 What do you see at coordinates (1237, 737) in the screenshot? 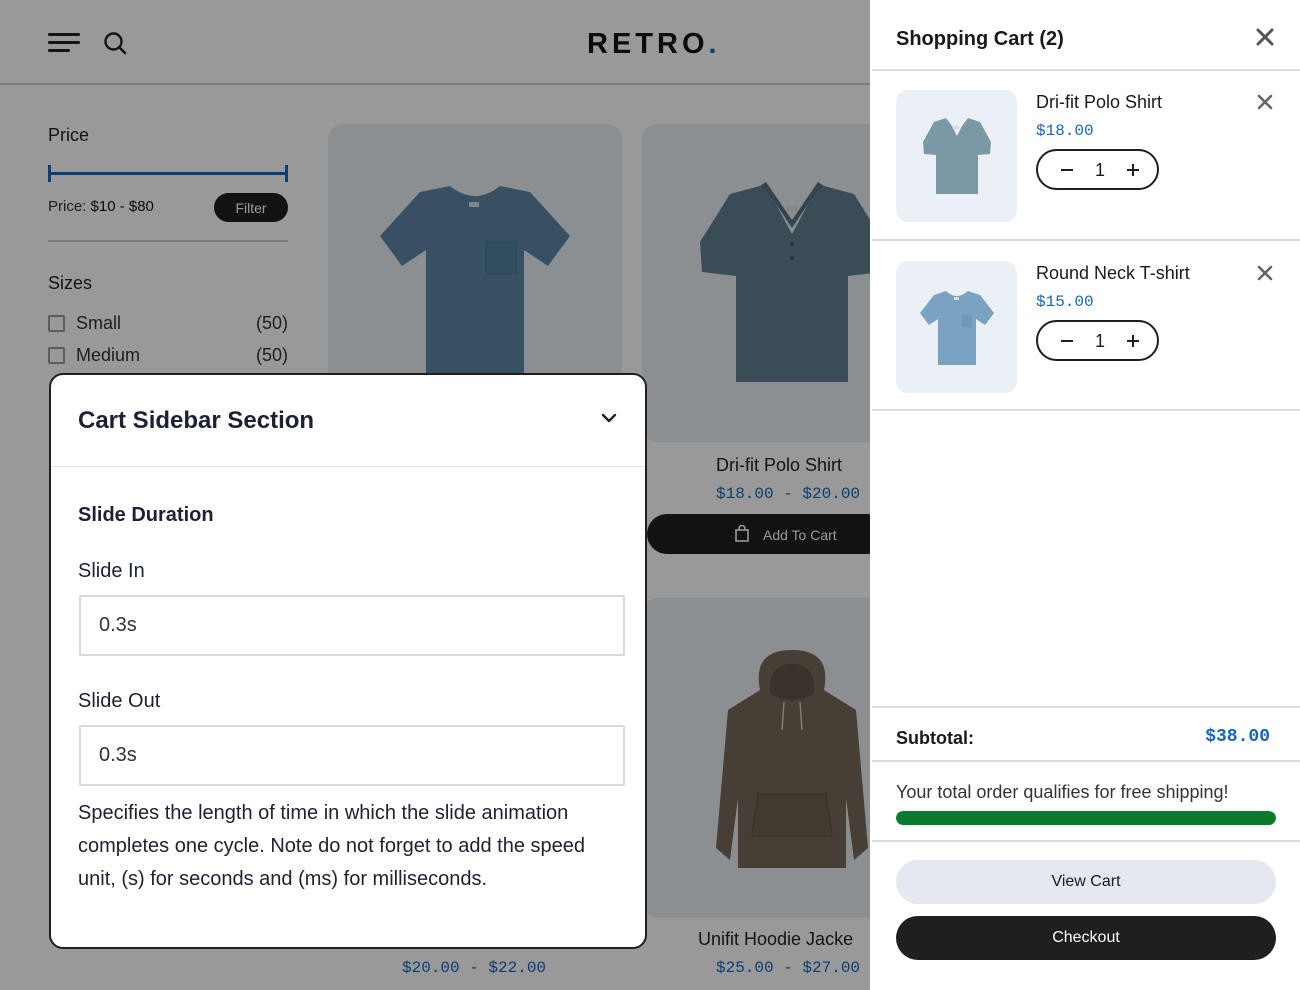
I see `subtotal-value: $38.00` at bounding box center [1237, 737].